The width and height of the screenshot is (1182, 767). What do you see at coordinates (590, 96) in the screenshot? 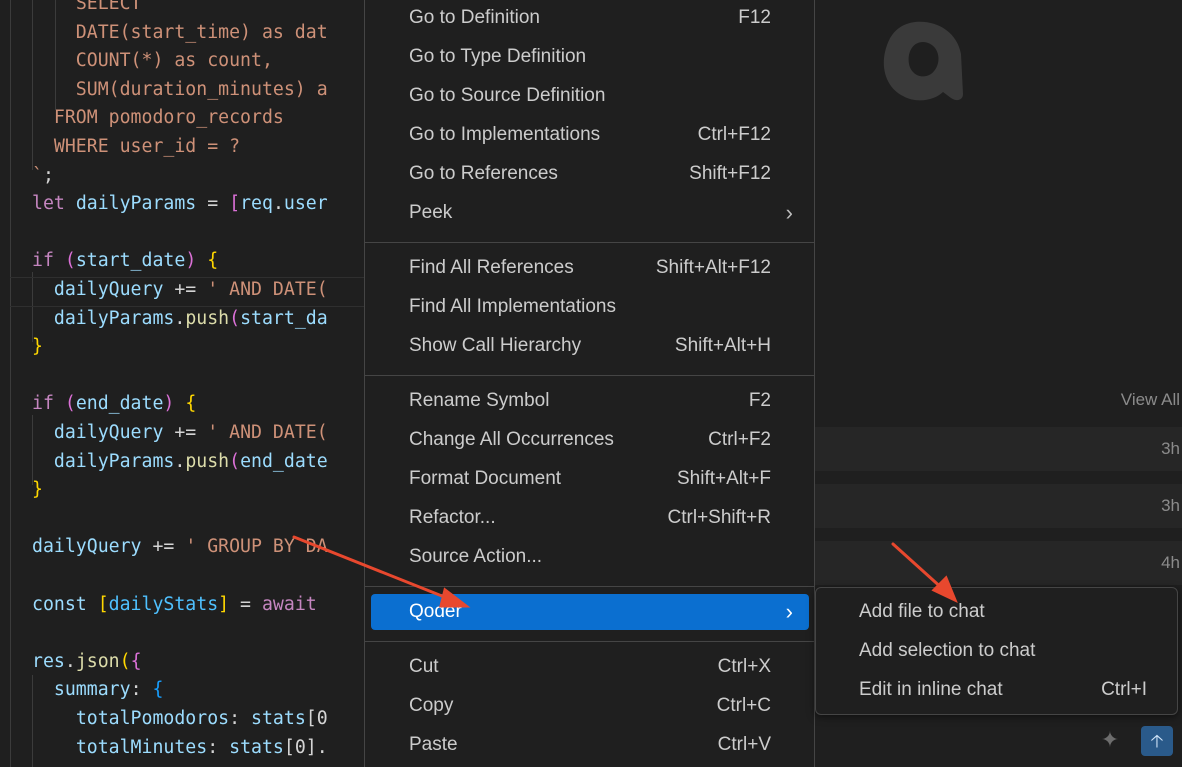
I see `menu-item-go-to-source-definition: Go to Source Definition` at bounding box center [590, 96].